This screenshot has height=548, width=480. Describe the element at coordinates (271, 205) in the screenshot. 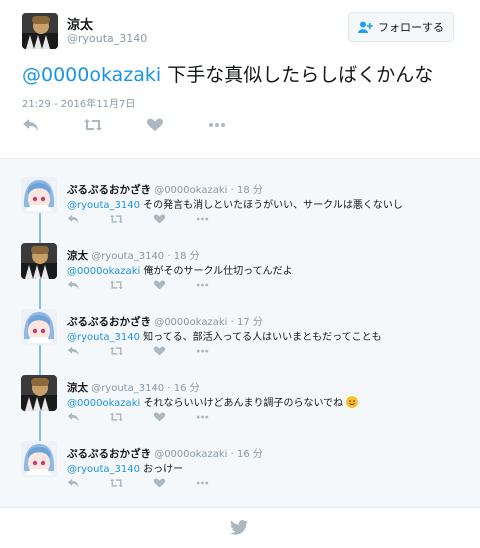

I see `reply-body: その発言も消しといたほうがいい、サークルは悪くないし` at that location.